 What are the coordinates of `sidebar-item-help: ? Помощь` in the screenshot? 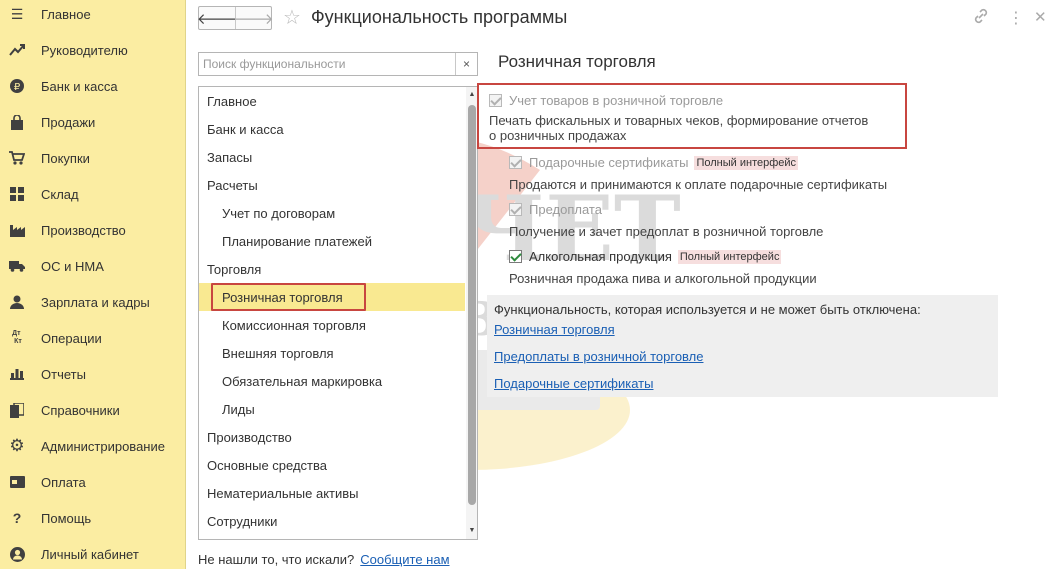 It's located at (93, 518).